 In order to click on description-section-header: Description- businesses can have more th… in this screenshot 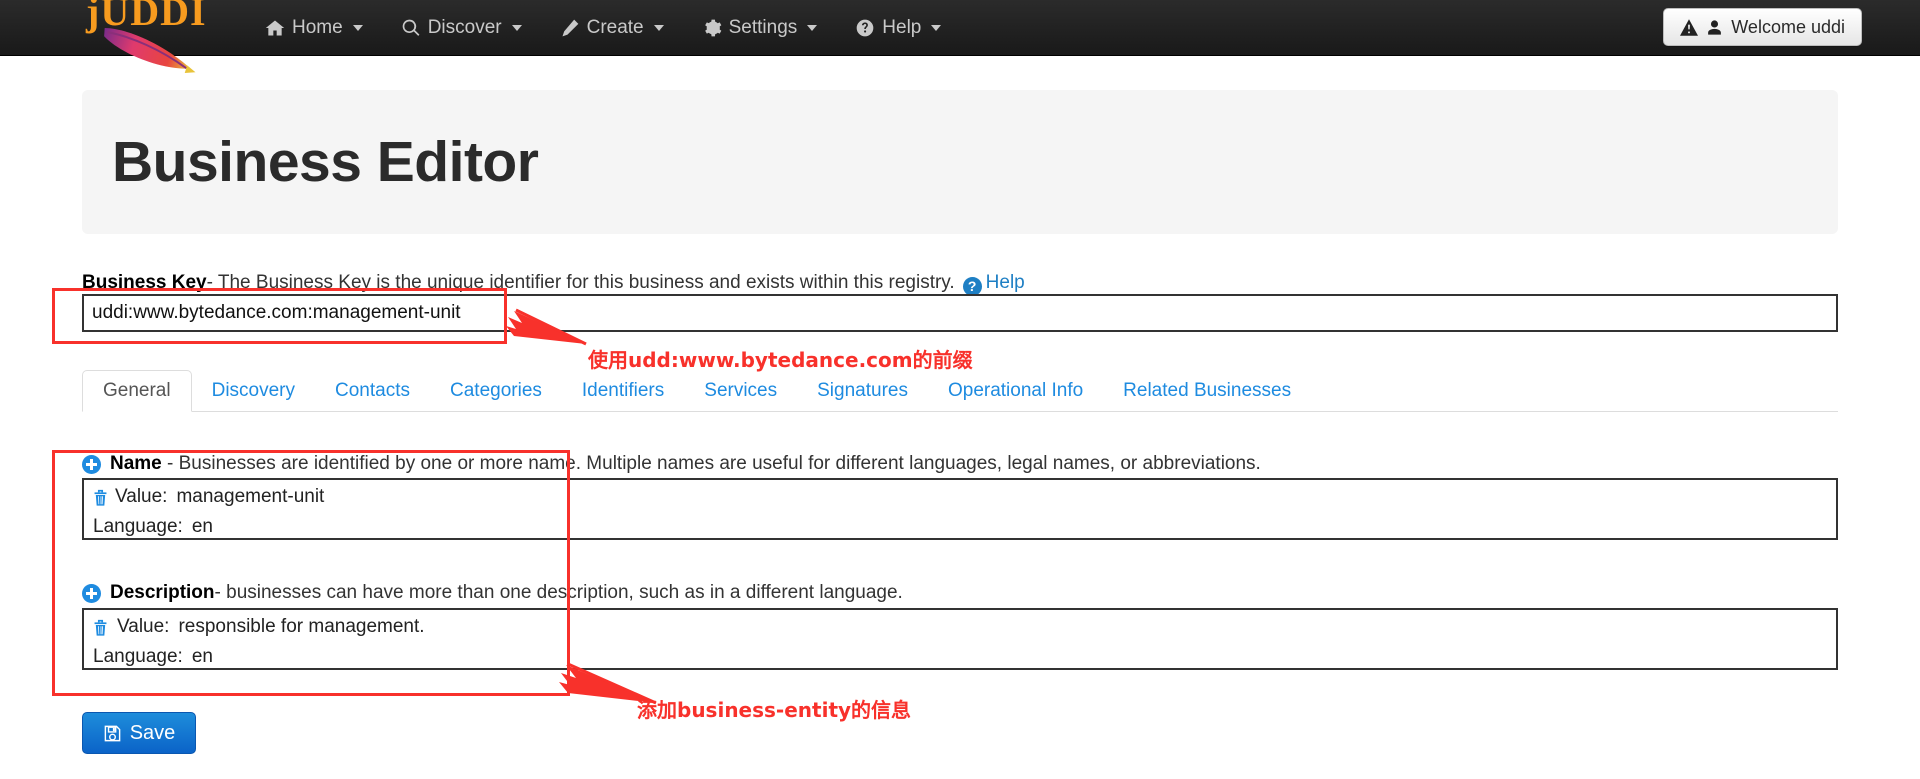, I will do `click(492, 593)`.